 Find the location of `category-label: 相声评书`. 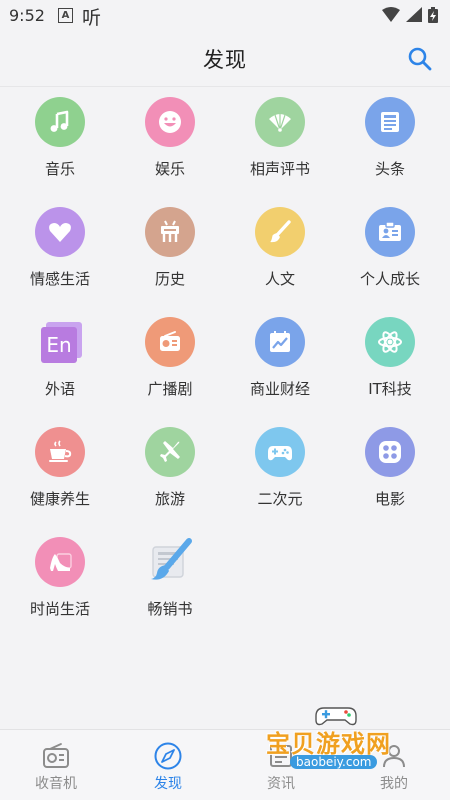

category-label: 相声评书 is located at coordinates (279, 169).